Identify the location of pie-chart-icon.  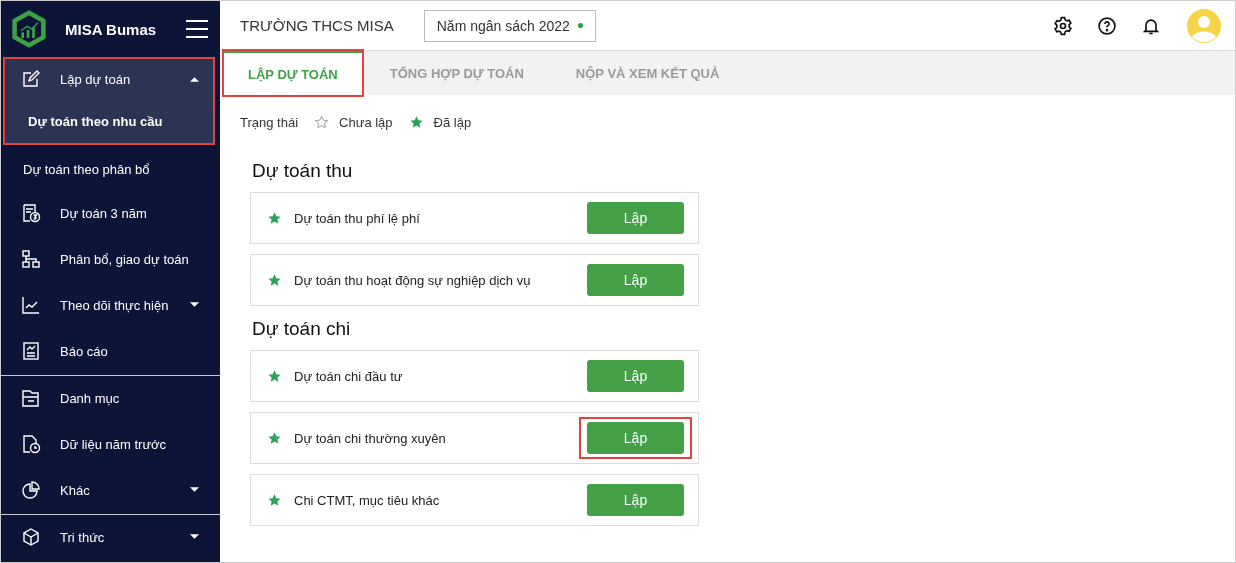
(31, 490).